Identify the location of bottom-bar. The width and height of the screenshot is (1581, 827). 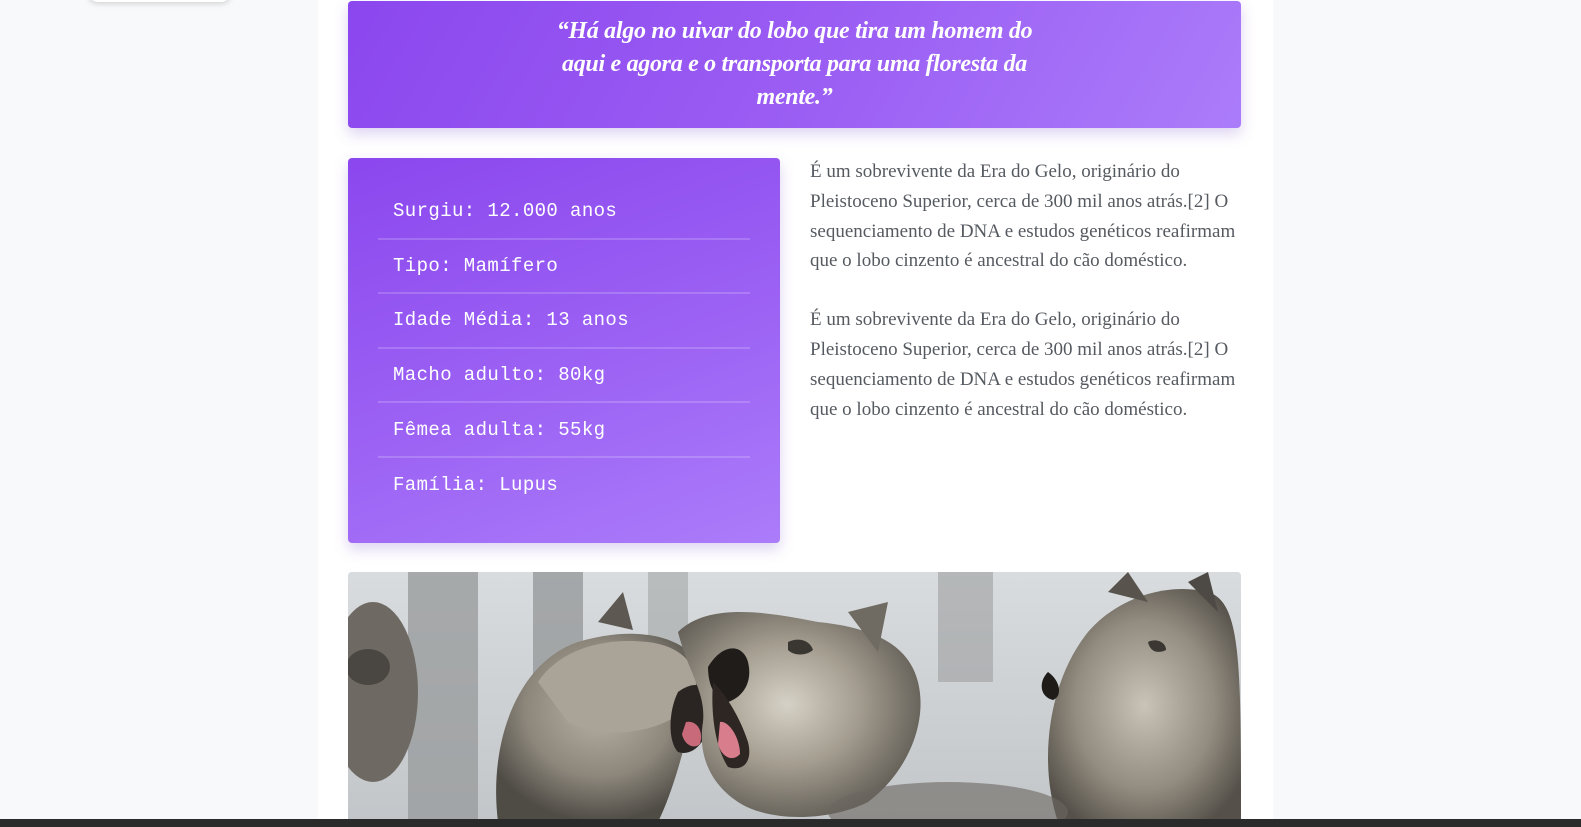
(790, 823).